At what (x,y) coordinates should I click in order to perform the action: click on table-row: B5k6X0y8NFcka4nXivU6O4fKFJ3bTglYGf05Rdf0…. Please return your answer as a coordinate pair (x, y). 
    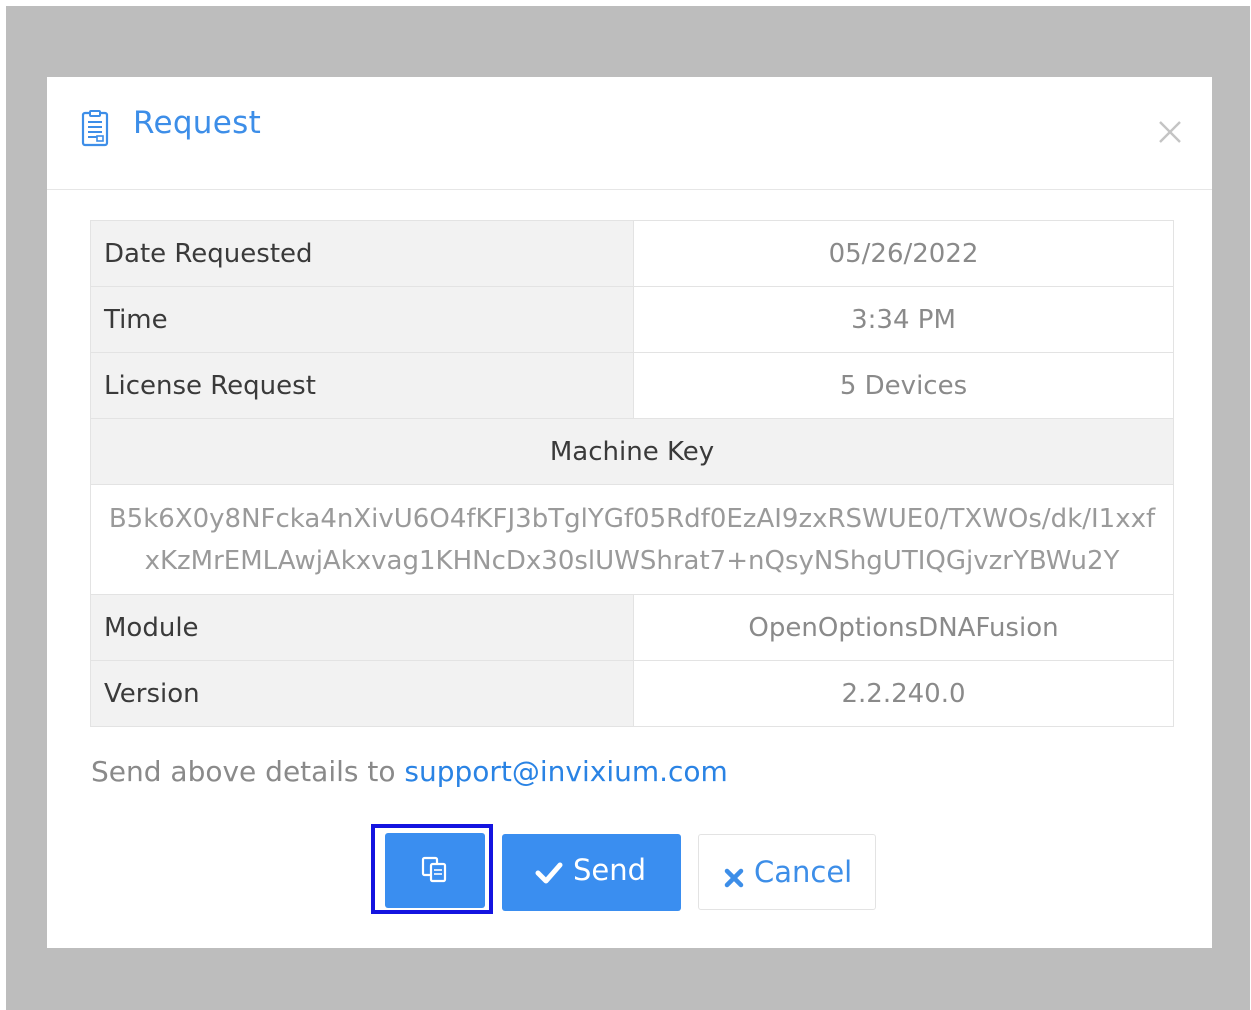
    Looking at the image, I should click on (632, 539).